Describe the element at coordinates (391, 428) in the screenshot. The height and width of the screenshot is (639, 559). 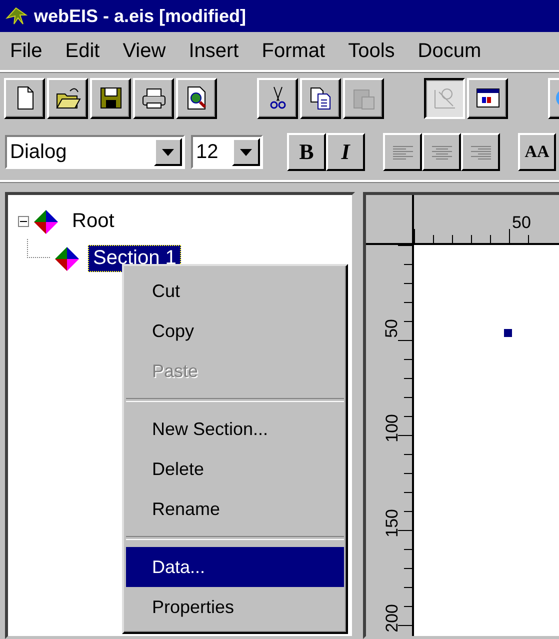
I see `ruler-label: 100` at that location.